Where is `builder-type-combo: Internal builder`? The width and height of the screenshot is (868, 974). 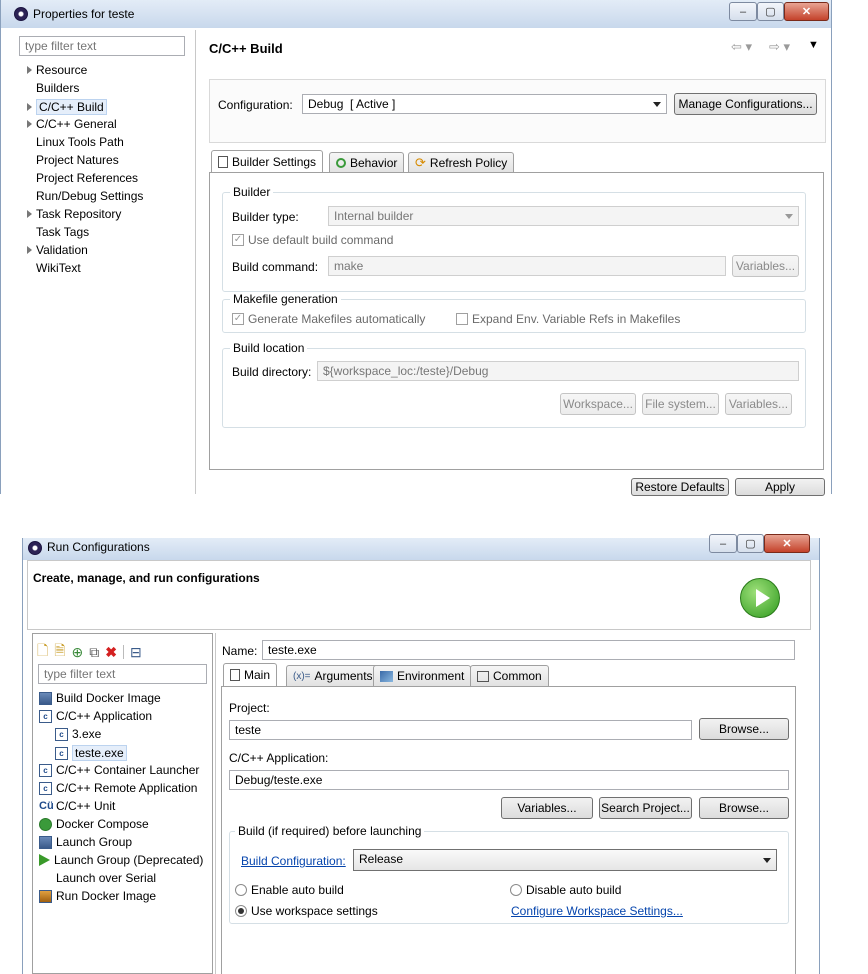
builder-type-combo: Internal builder is located at coordinates (563, 216).